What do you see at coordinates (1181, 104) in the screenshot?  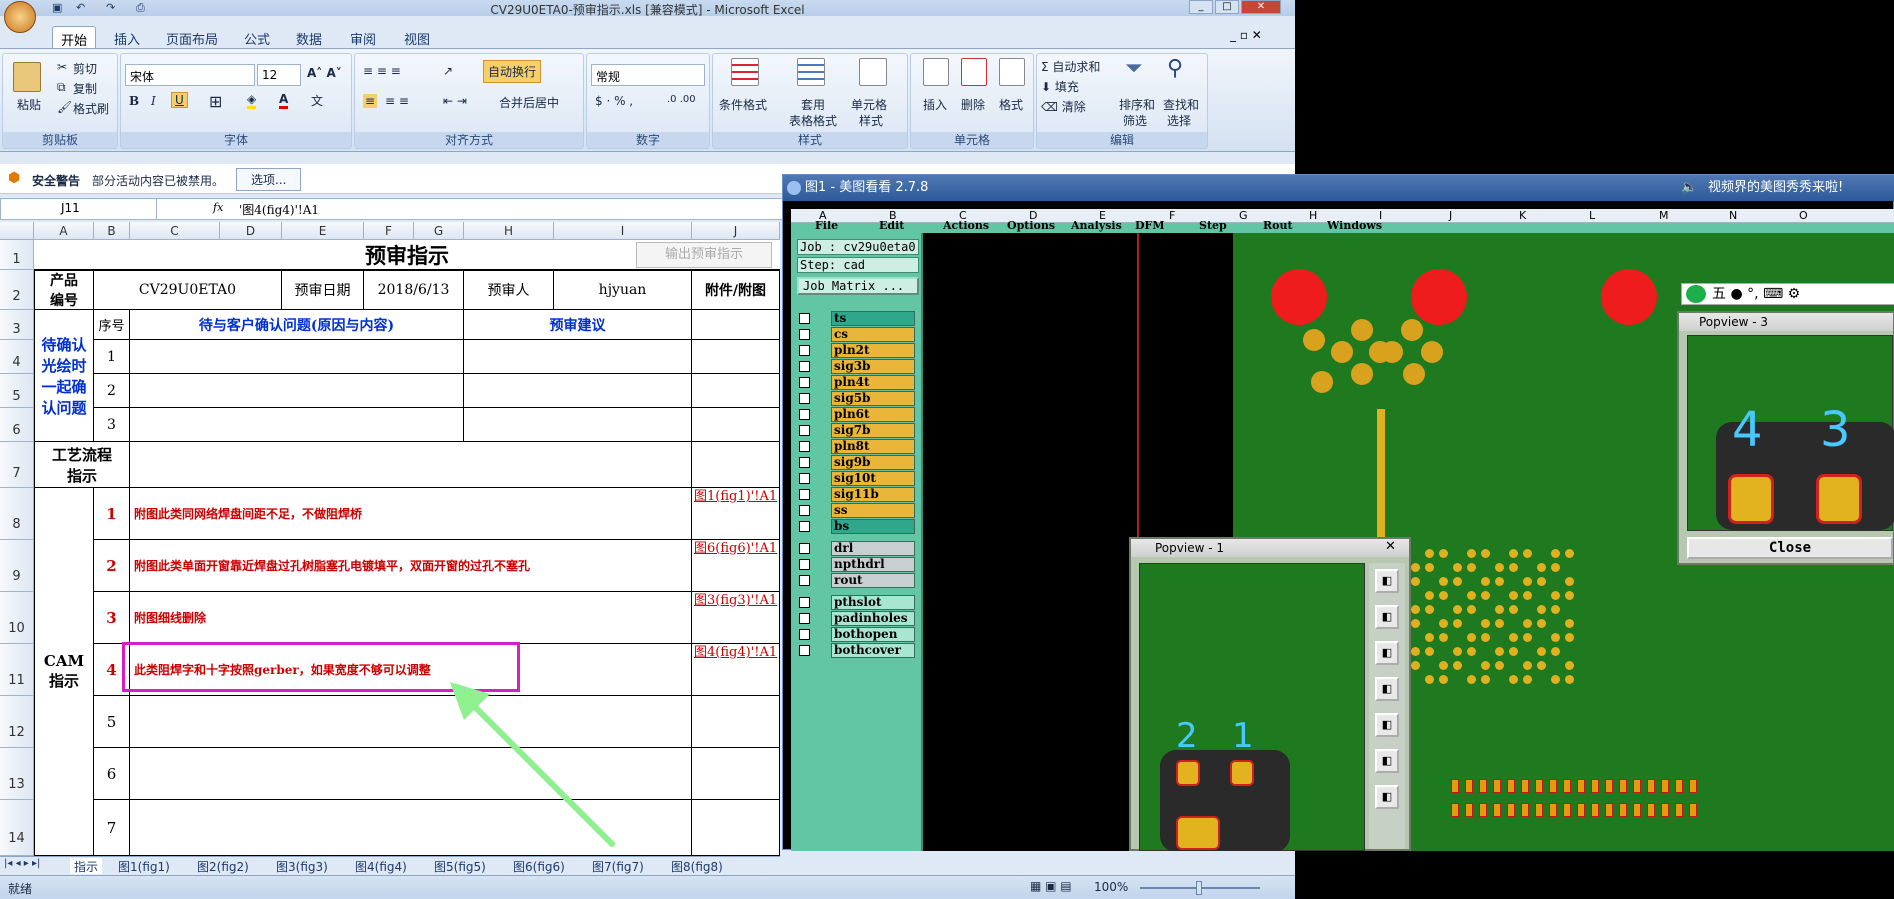 I see `find-select-line1: 查找和` at bounding box center [1181, 104].